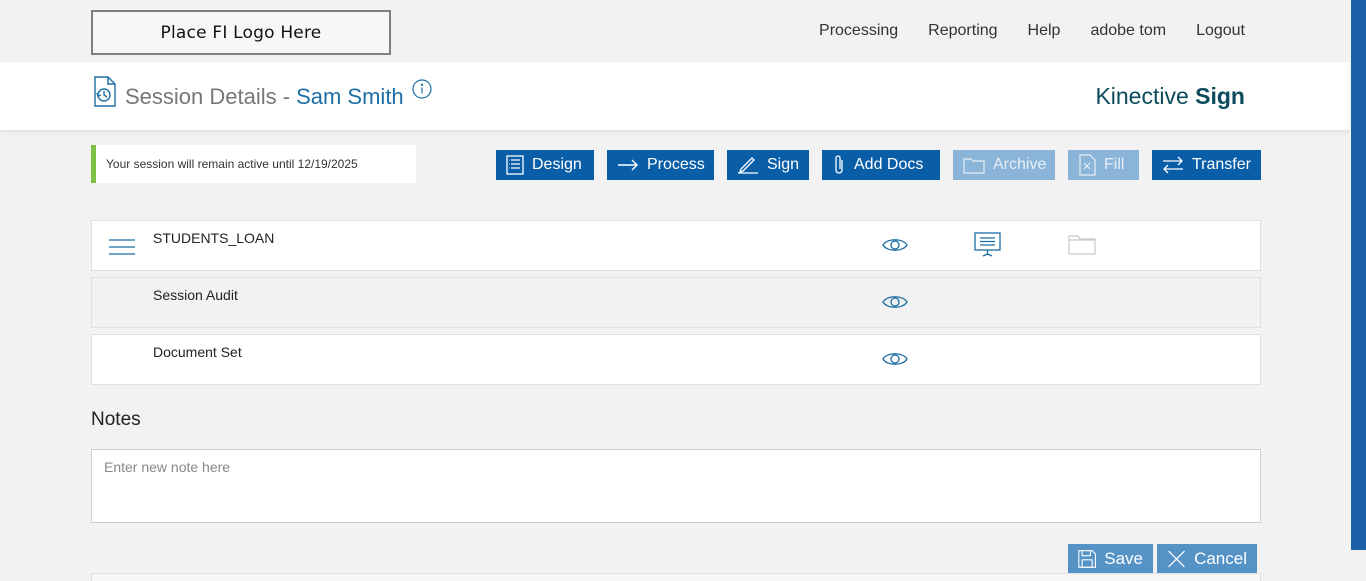  I want to click on page-title-label: Session Details -, so click(208, 96).